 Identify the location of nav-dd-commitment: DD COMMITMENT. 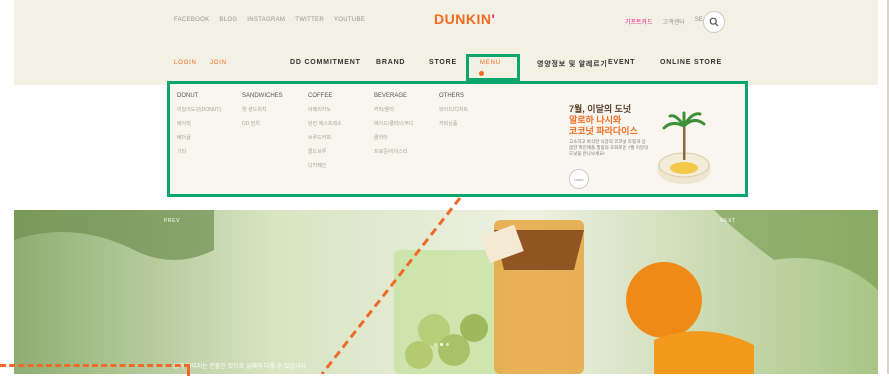
(325, 62).